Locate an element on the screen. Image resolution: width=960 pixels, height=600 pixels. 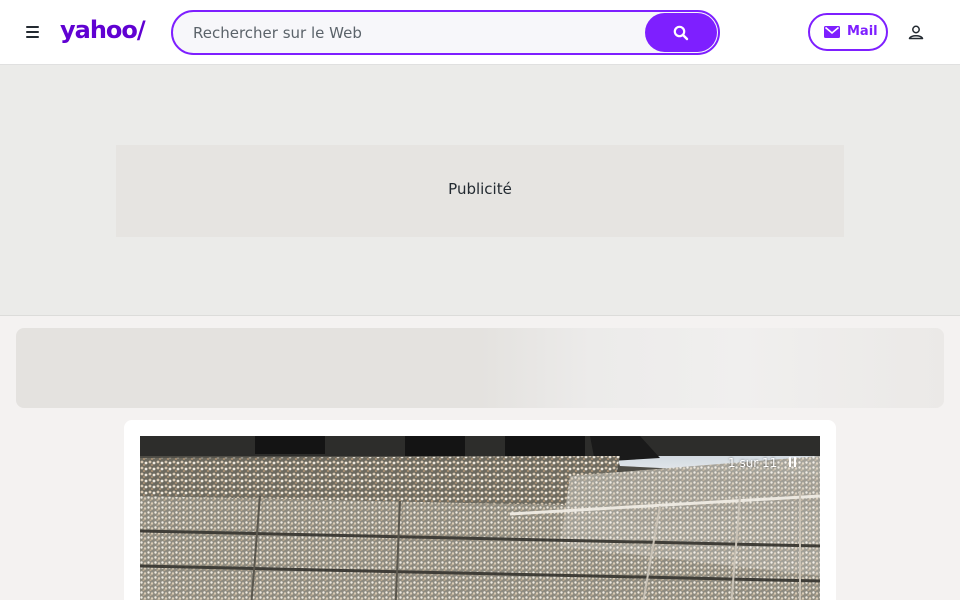
yahoo-logo: yahoo/ is located at coordinates (103, 30).